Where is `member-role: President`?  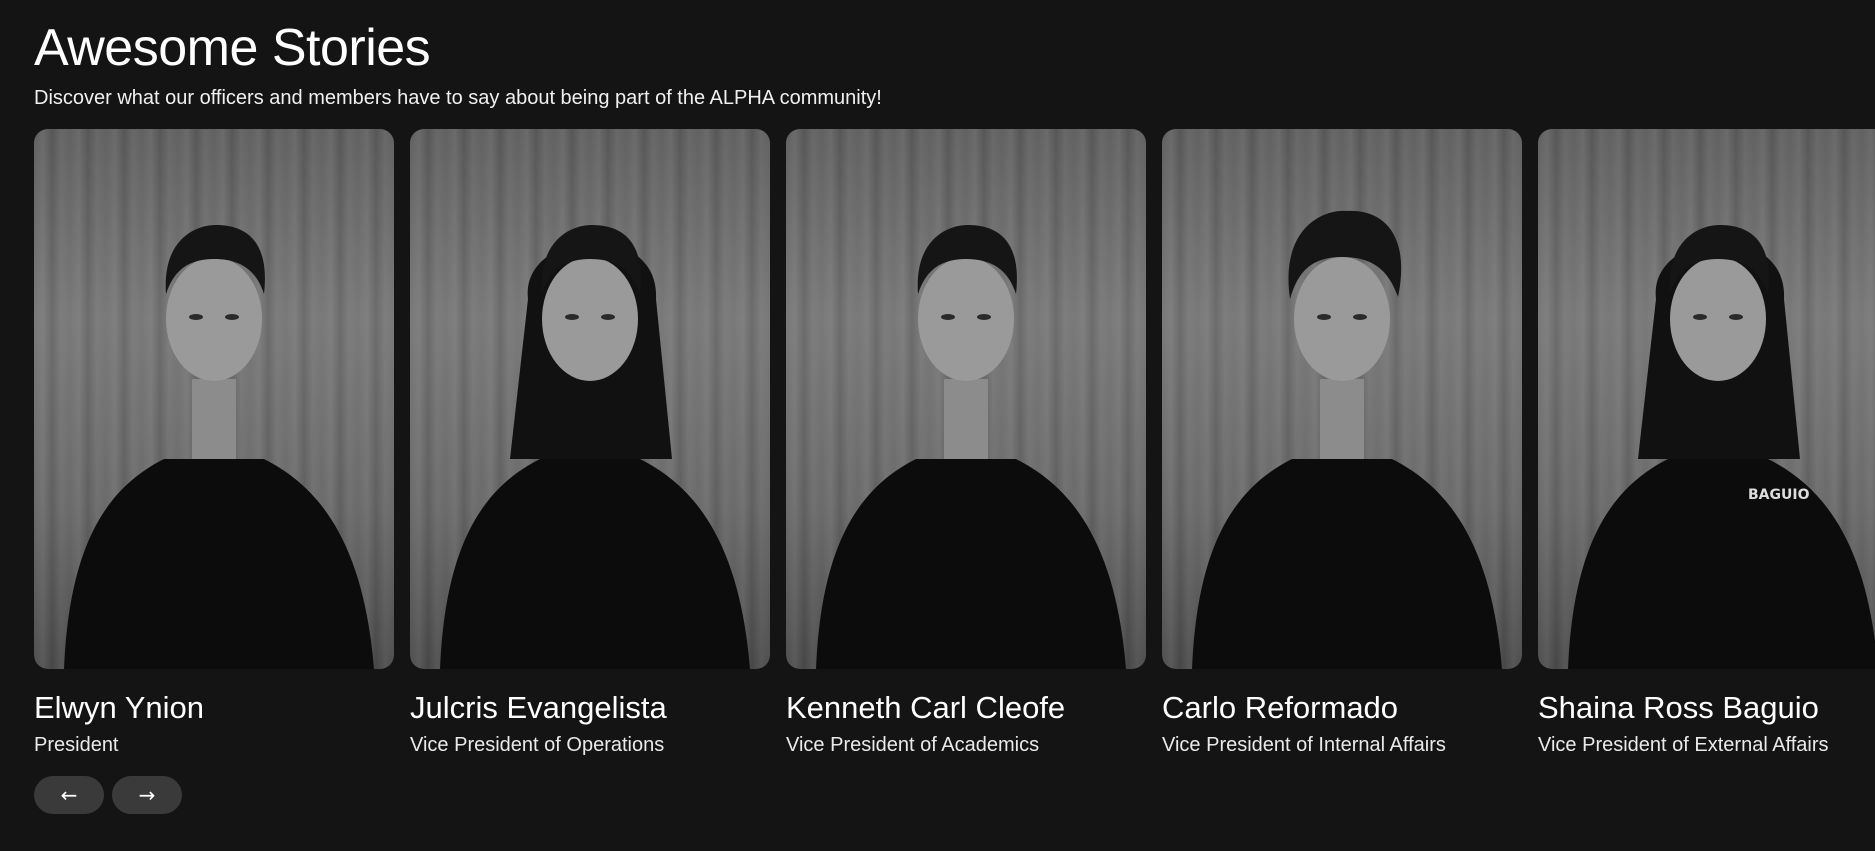 member-role: President is located at coordinates (76, 745).